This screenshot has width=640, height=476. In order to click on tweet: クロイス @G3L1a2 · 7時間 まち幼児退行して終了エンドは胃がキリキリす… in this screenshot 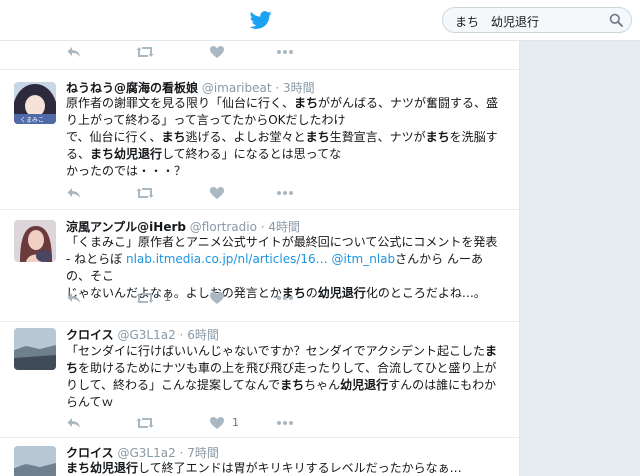, I will do `click(259, 456)`.